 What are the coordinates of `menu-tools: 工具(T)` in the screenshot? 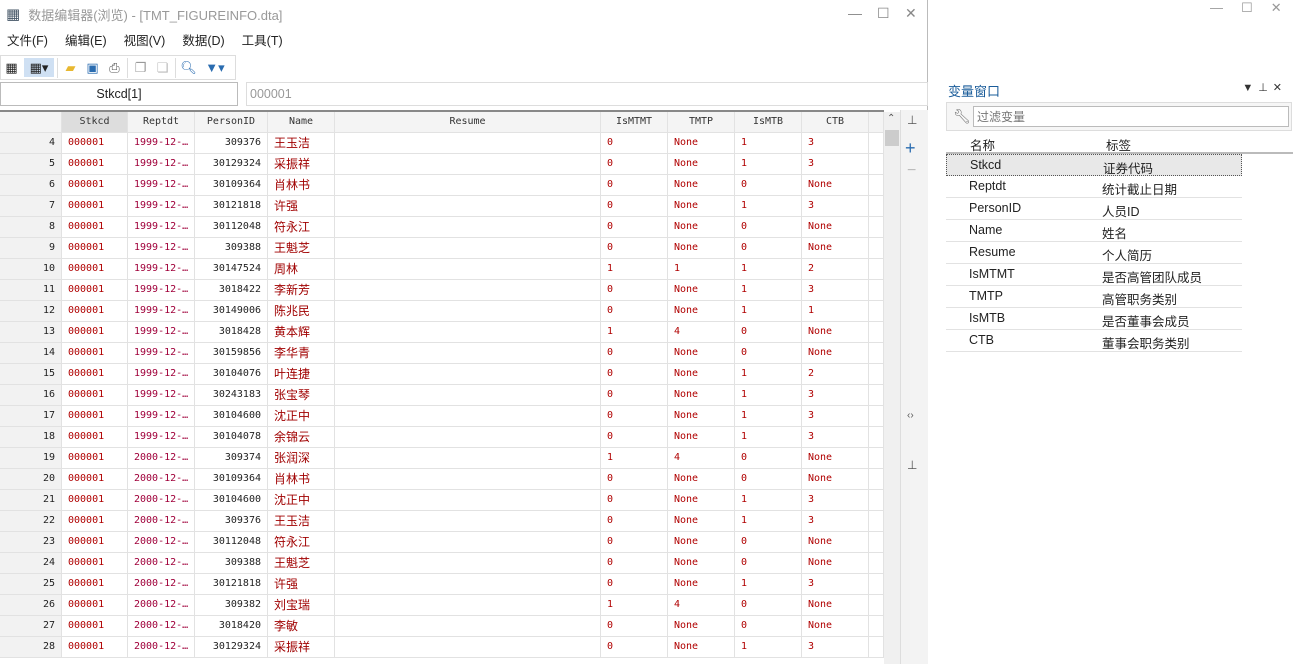 It's located at (262, 41).